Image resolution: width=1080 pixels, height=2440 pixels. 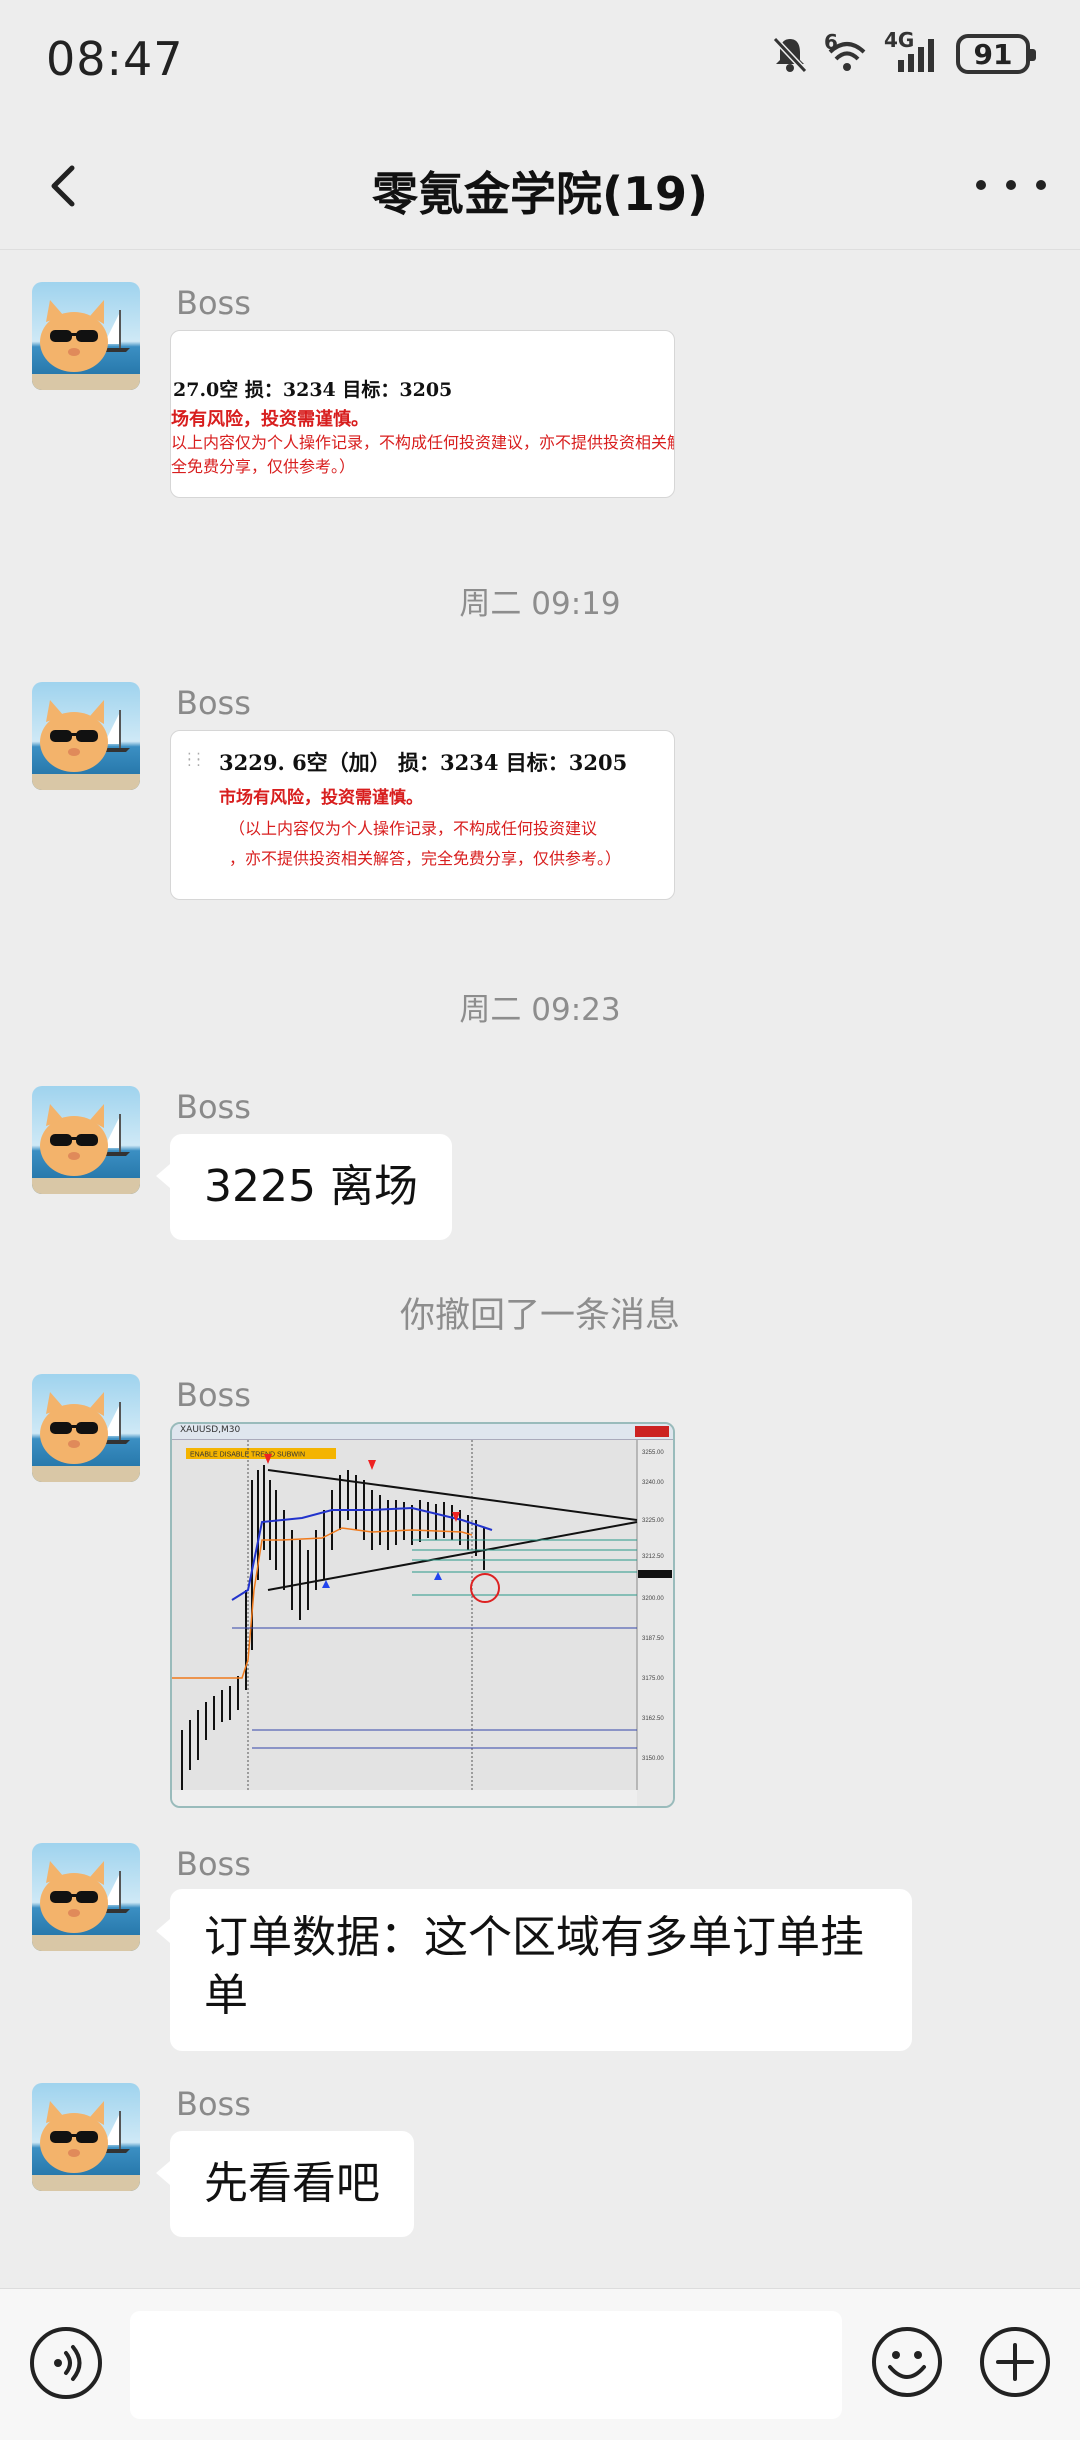 I want to click on window-close-icon, so click(x=652, y=1431).